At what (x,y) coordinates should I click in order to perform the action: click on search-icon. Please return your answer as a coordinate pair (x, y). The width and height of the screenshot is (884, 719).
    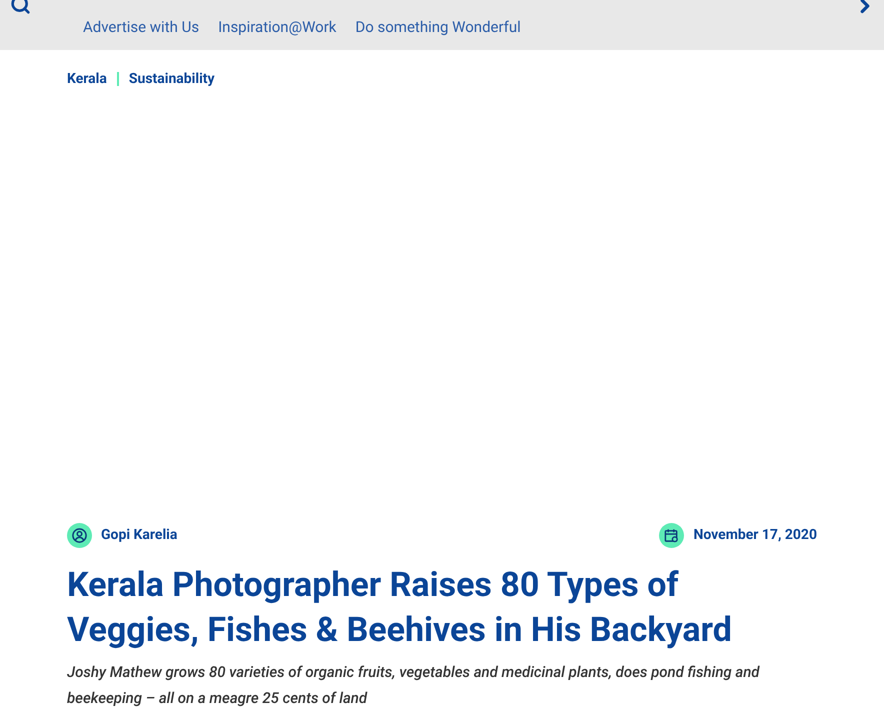
    Looking at the image, I should click on (20, 7).